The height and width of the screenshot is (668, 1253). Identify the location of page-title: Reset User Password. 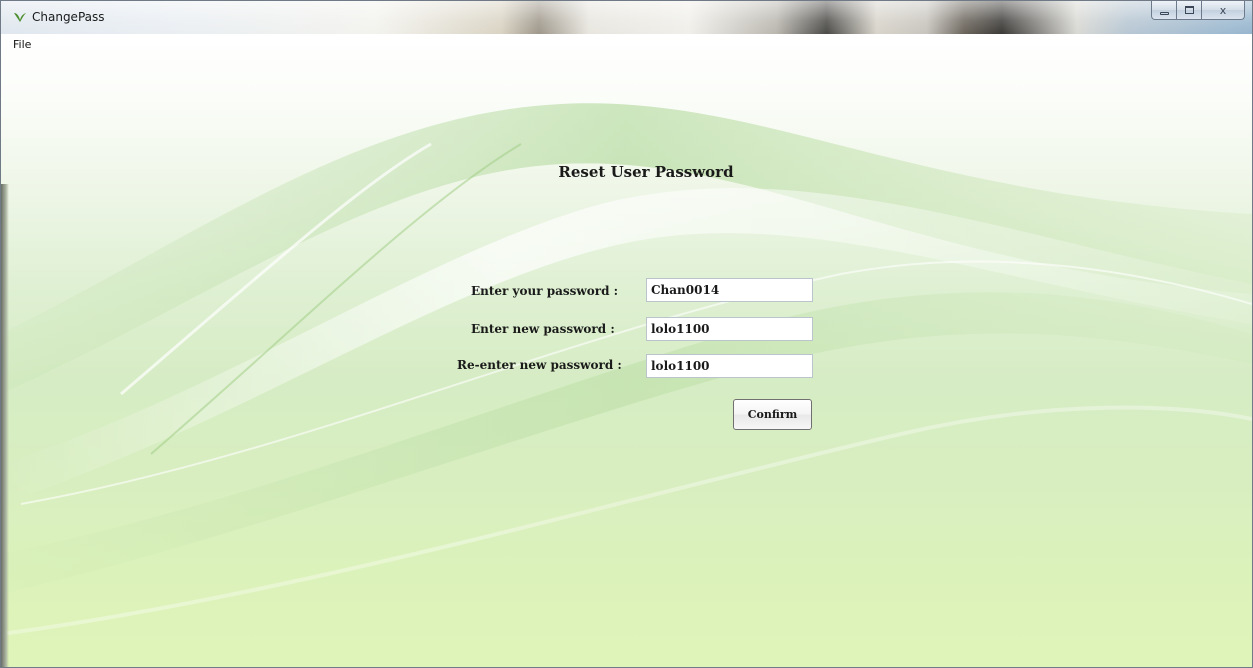
(646, 172).